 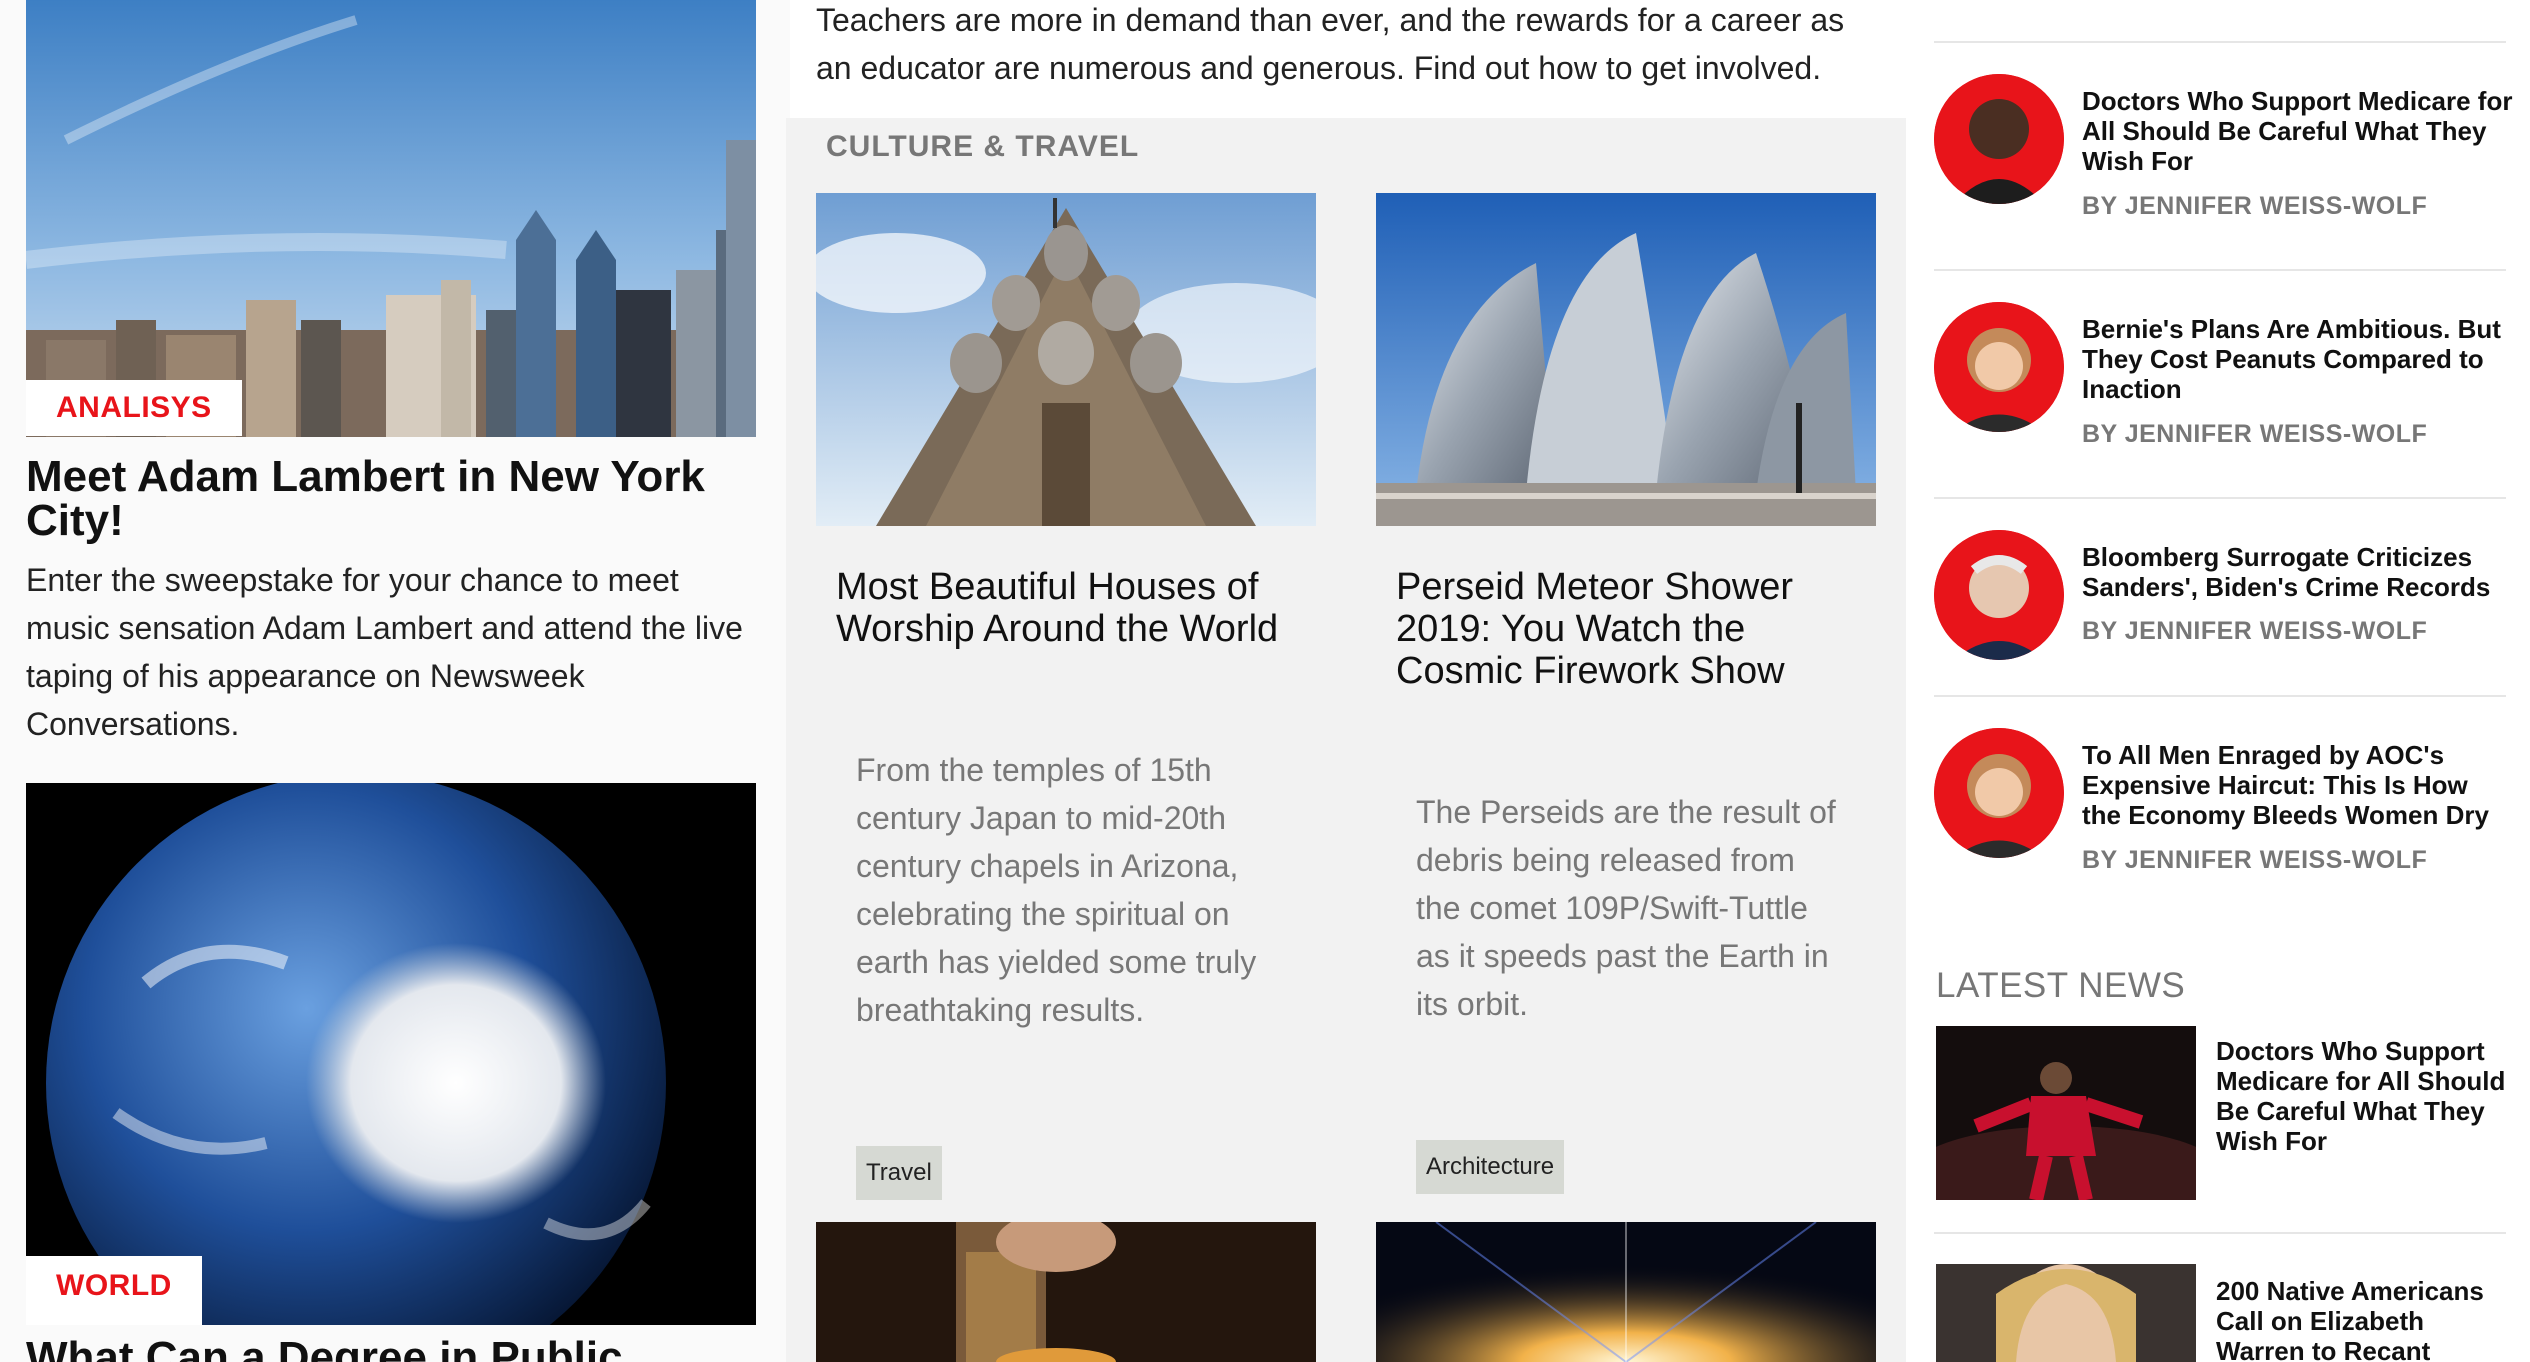 I want to click on card1-image, so click(x=1066, y=359).